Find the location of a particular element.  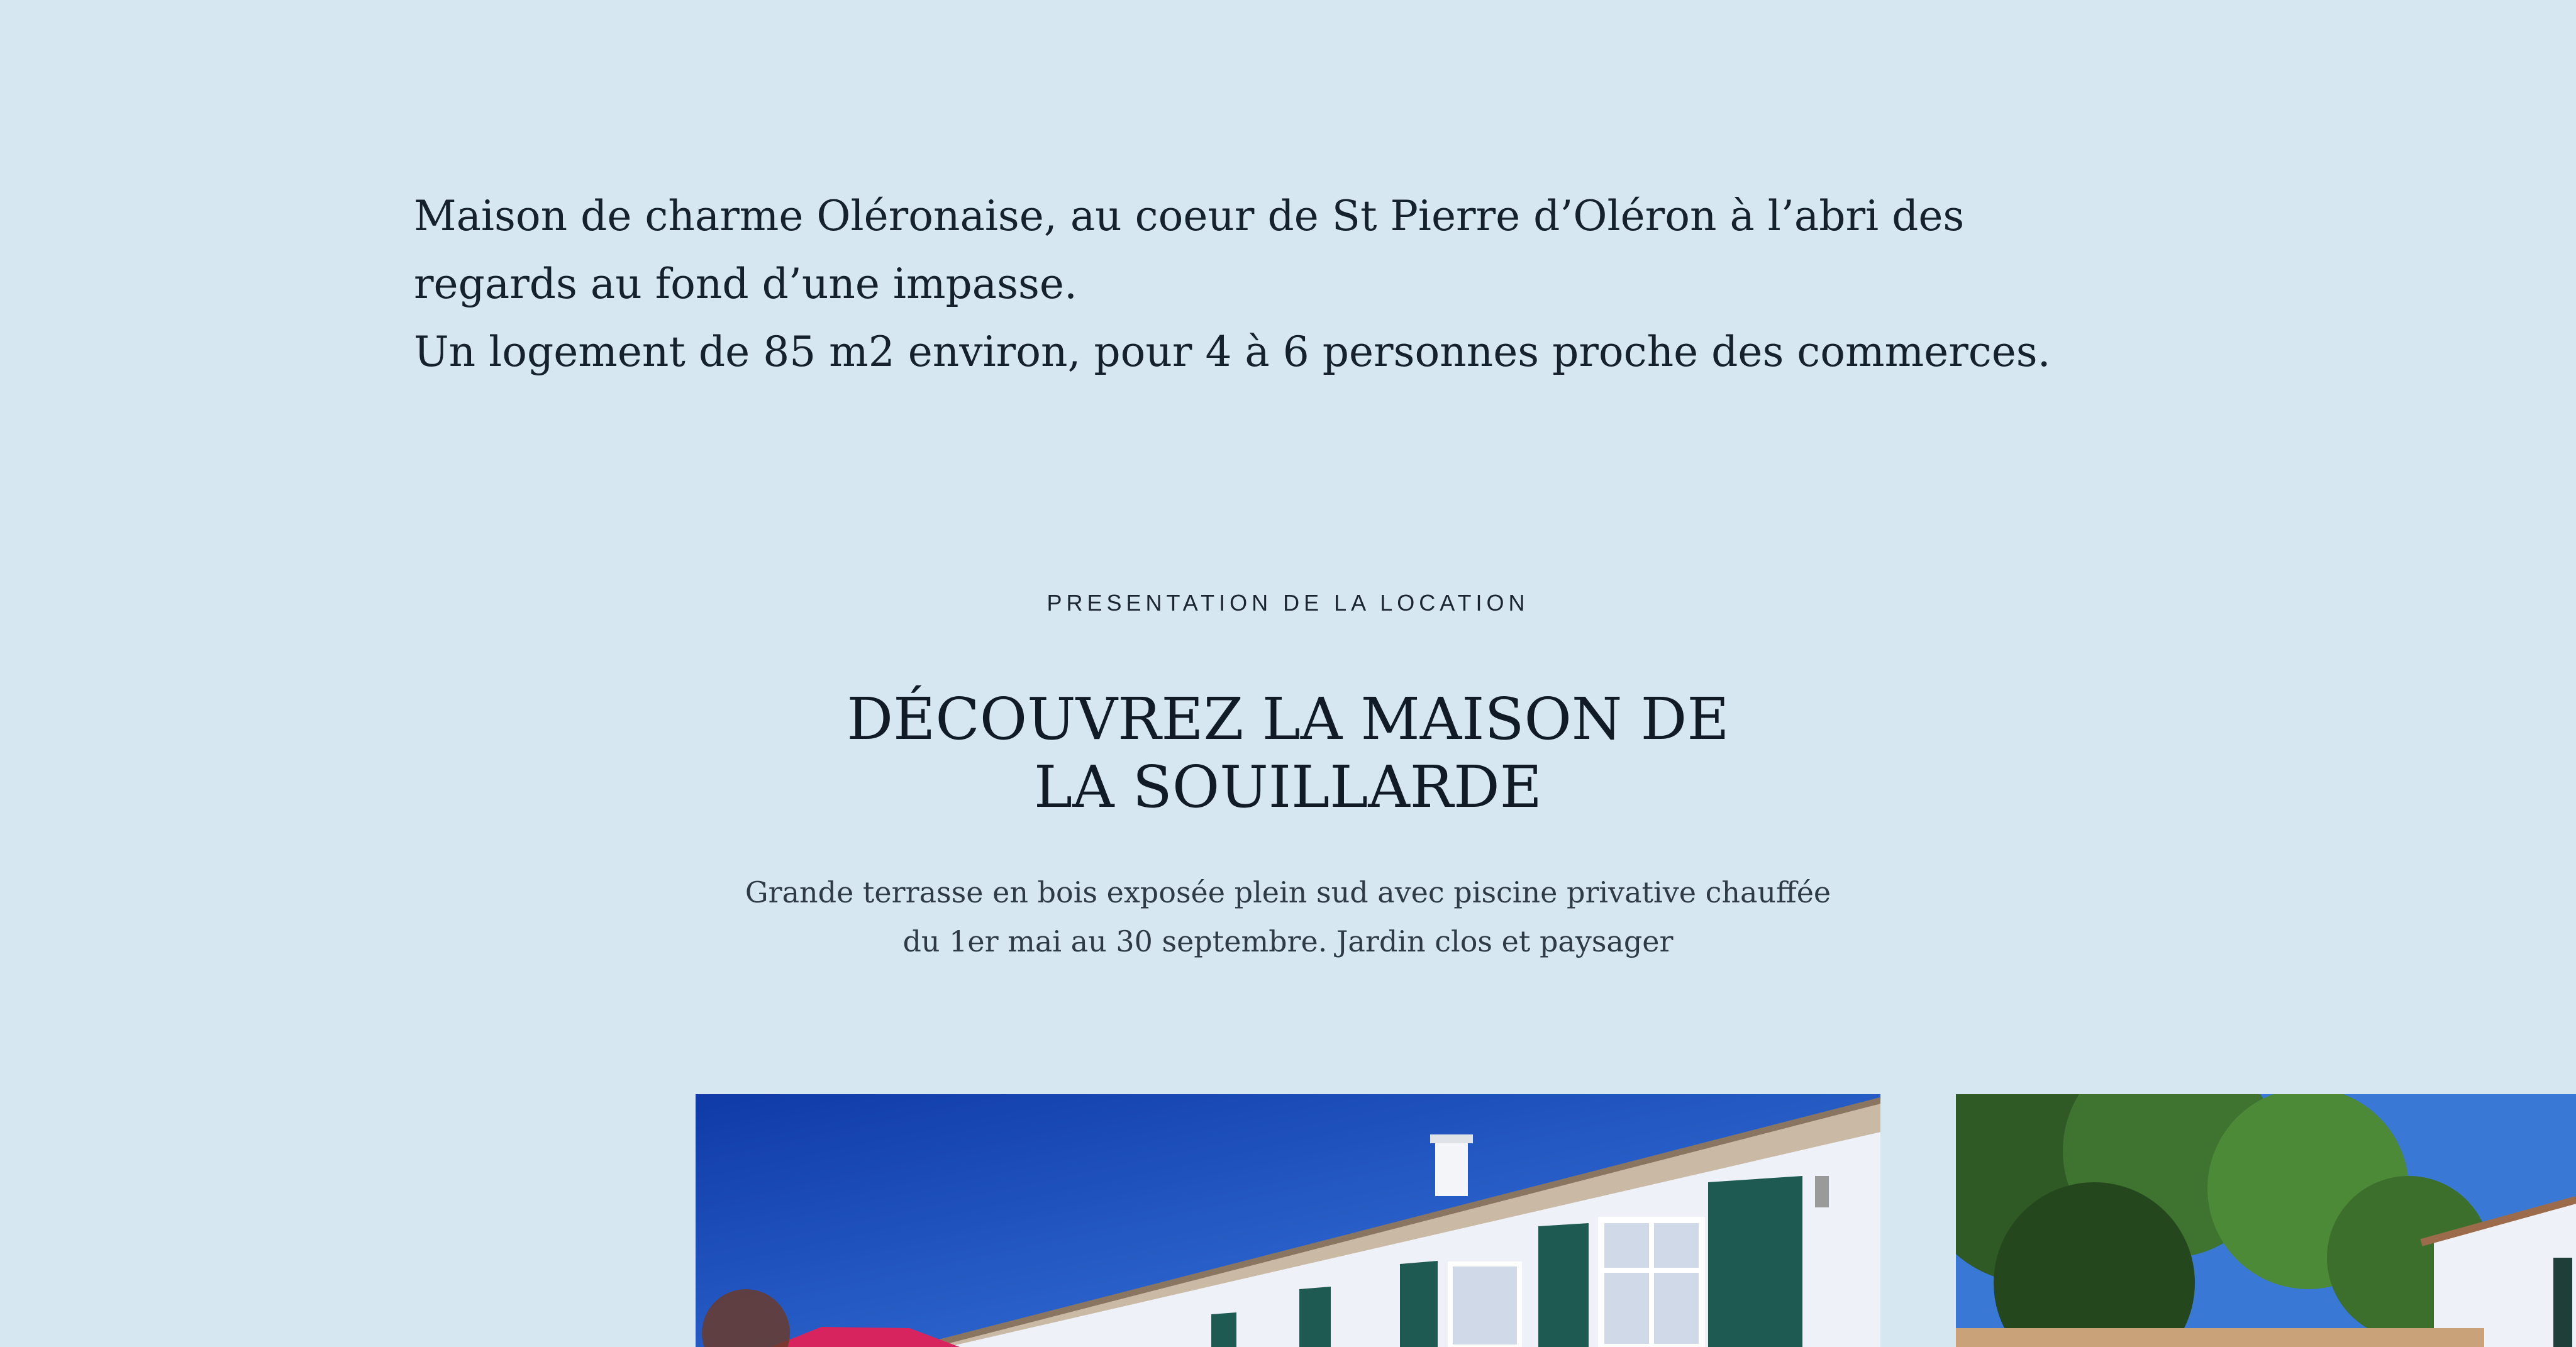

house-photo-image is located at coordinates (1288, 1220).